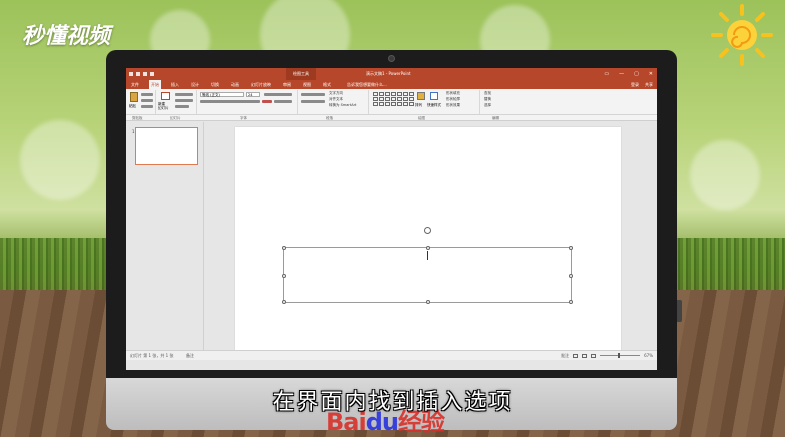  What do you see at coordinates (175, 118) in the screenshot?
I see `group-label-slides: 幻灯片` at bounding box center [175, 118].